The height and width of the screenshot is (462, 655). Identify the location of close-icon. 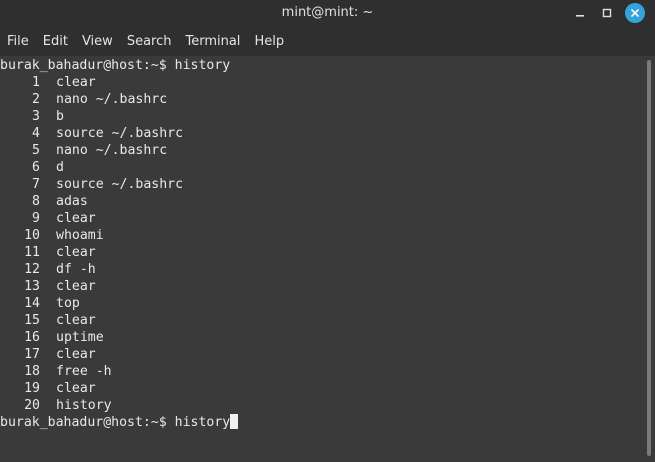
(635, 13).